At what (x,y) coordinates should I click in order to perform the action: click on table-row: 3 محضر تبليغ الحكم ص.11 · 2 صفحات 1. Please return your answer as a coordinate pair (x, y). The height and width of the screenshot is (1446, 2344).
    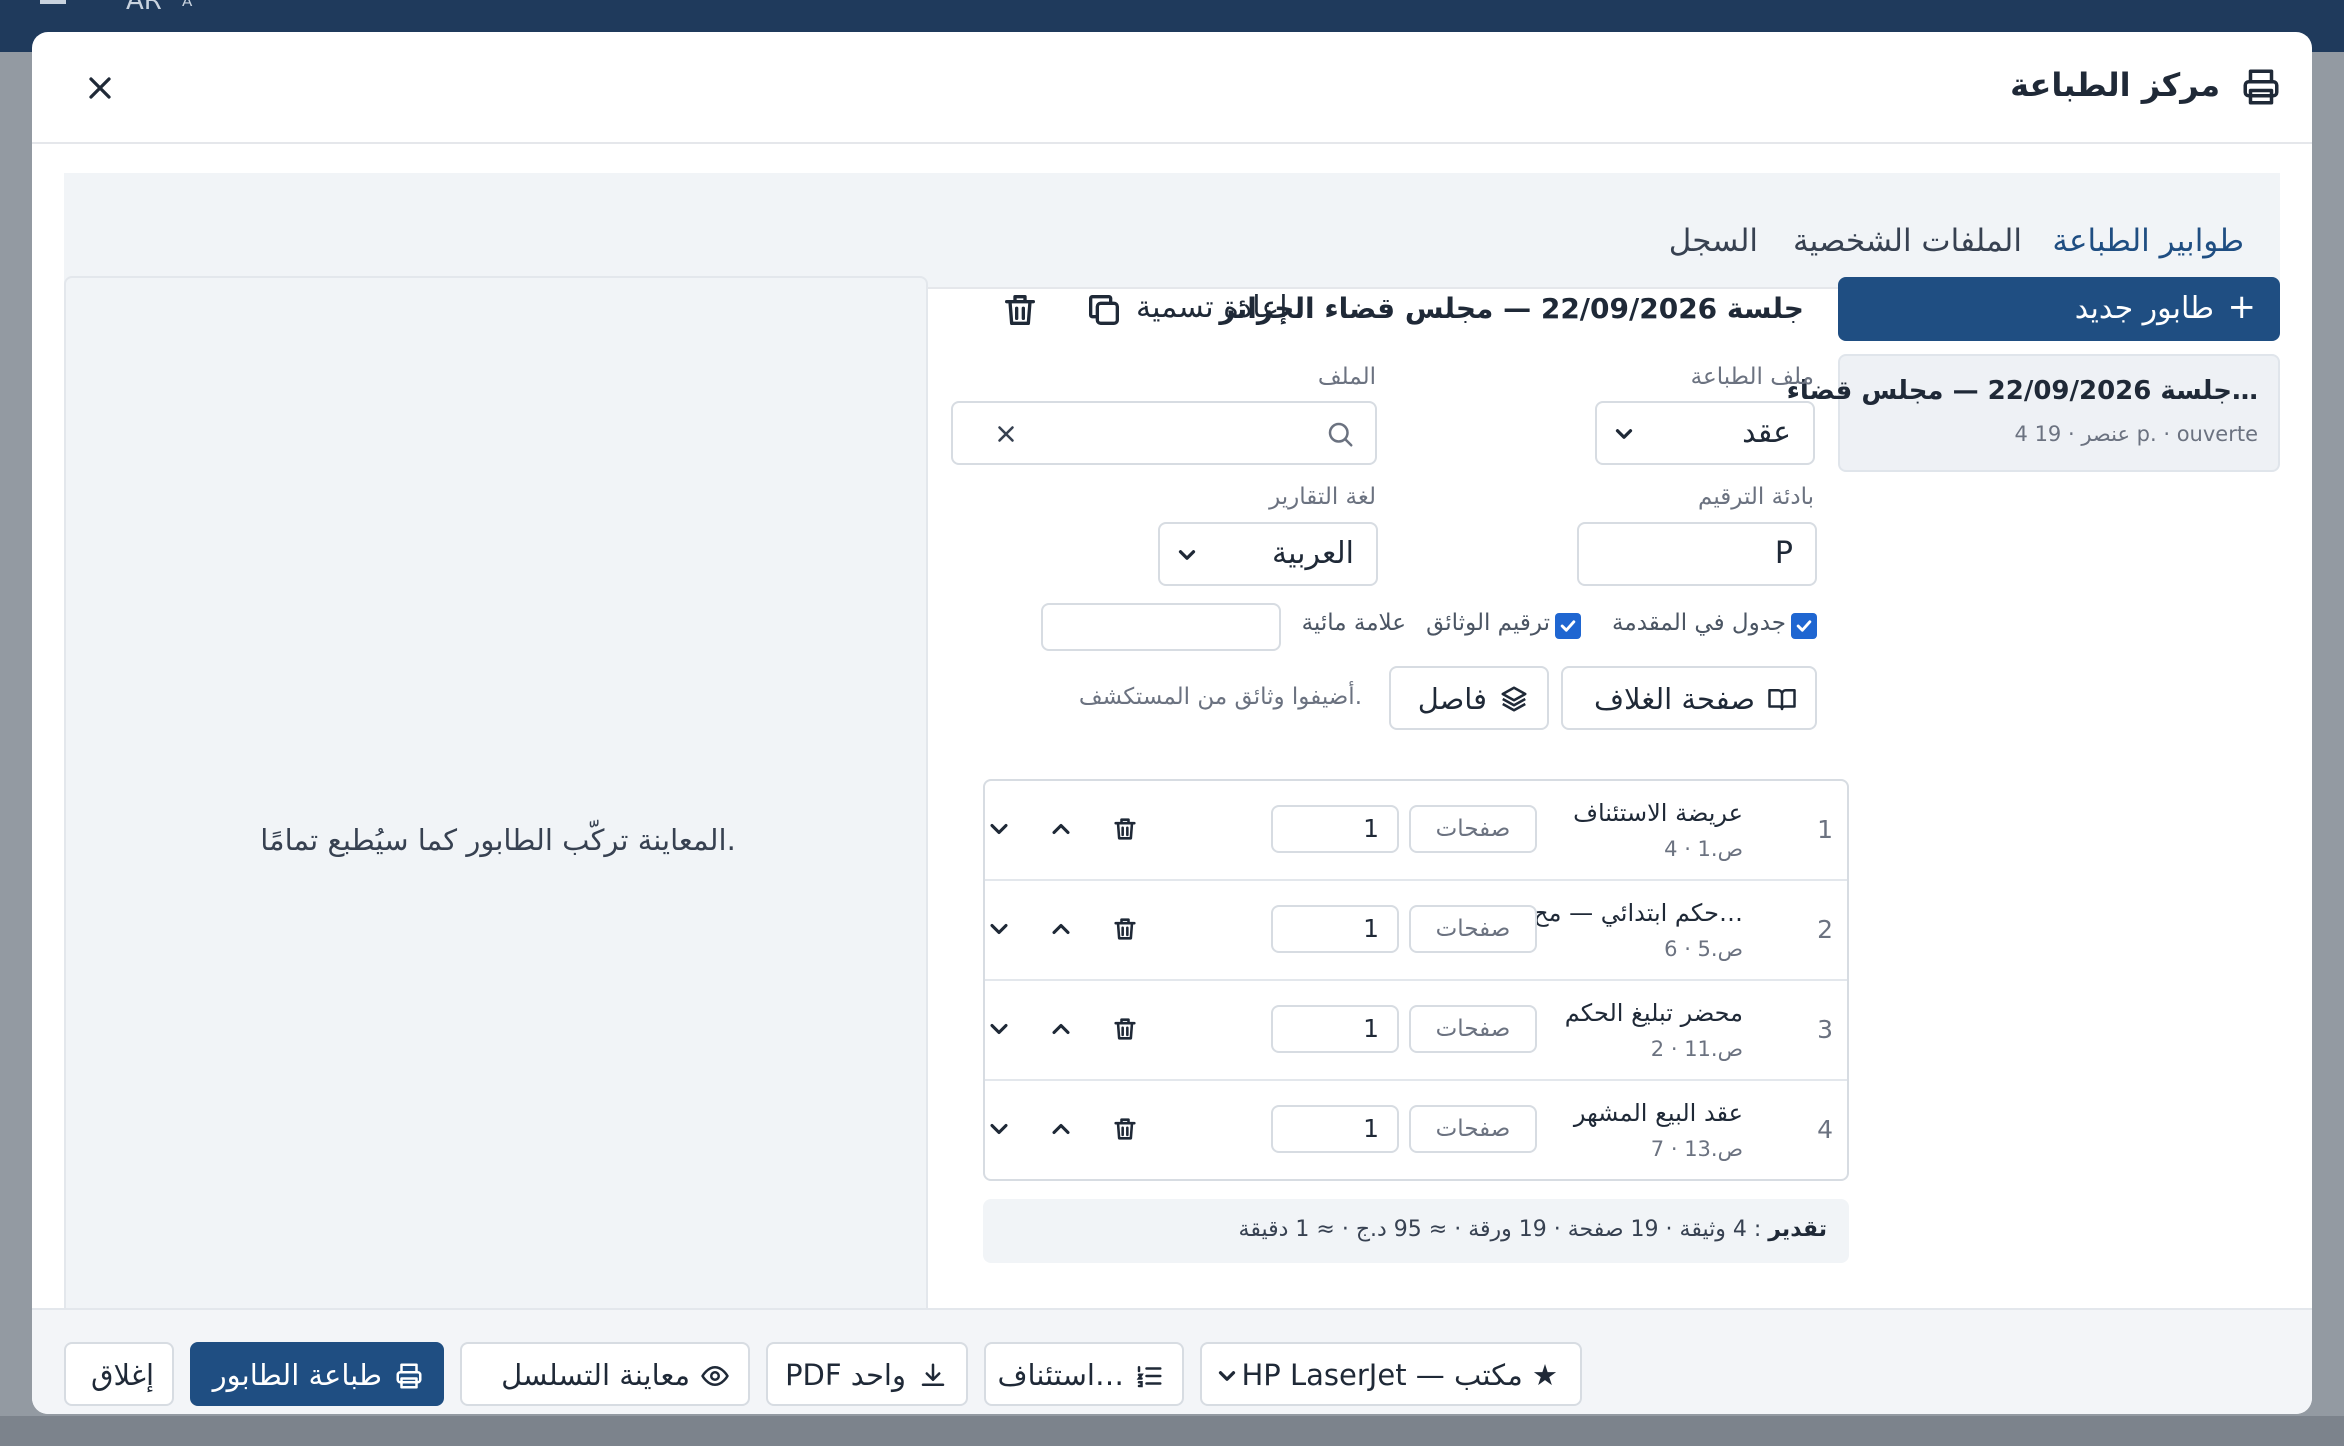
    Looking at the image, I should click on (1416, 1031).